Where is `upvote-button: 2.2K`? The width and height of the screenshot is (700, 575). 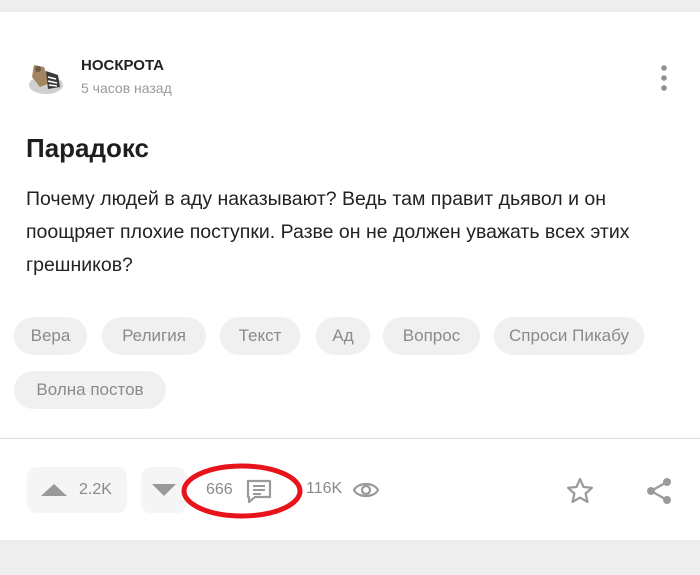 upvote-button: 2.2K is located at coordinates (77, 490).